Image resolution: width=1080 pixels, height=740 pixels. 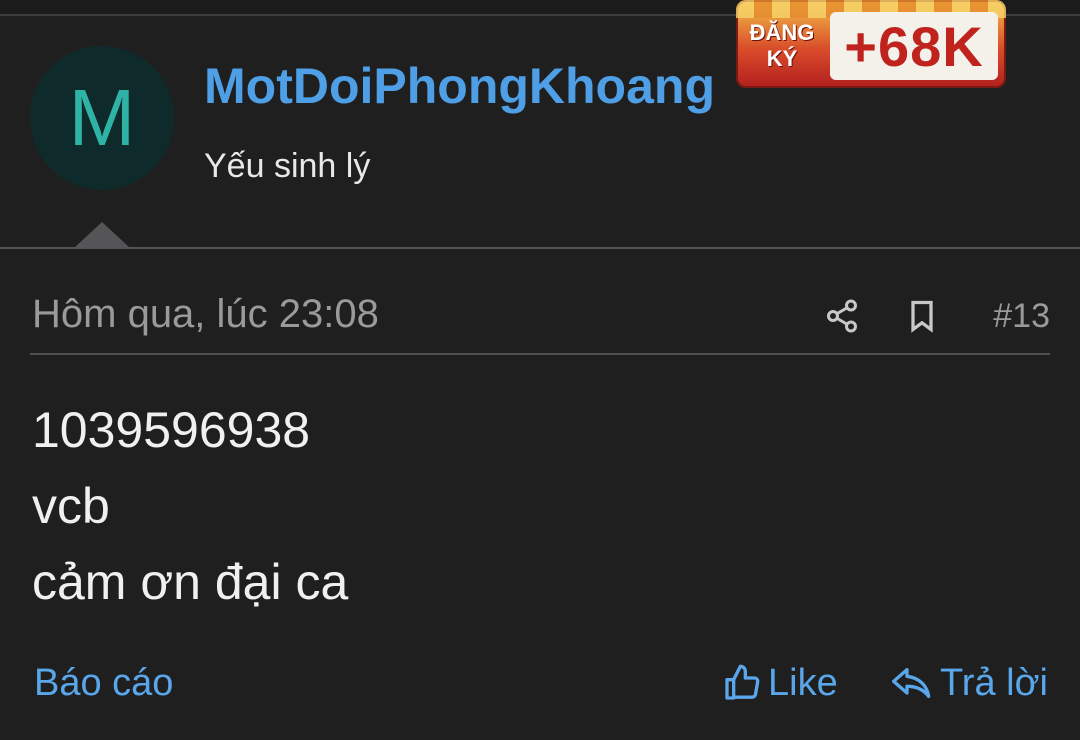 I want to click on report-label: Báo cáo, so click(x=104, y=683).